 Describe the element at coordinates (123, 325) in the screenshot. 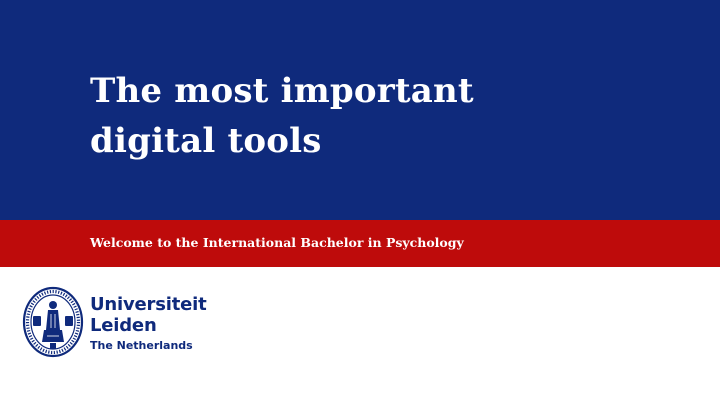

I see `university-name-line-2: Leiden` at that location.